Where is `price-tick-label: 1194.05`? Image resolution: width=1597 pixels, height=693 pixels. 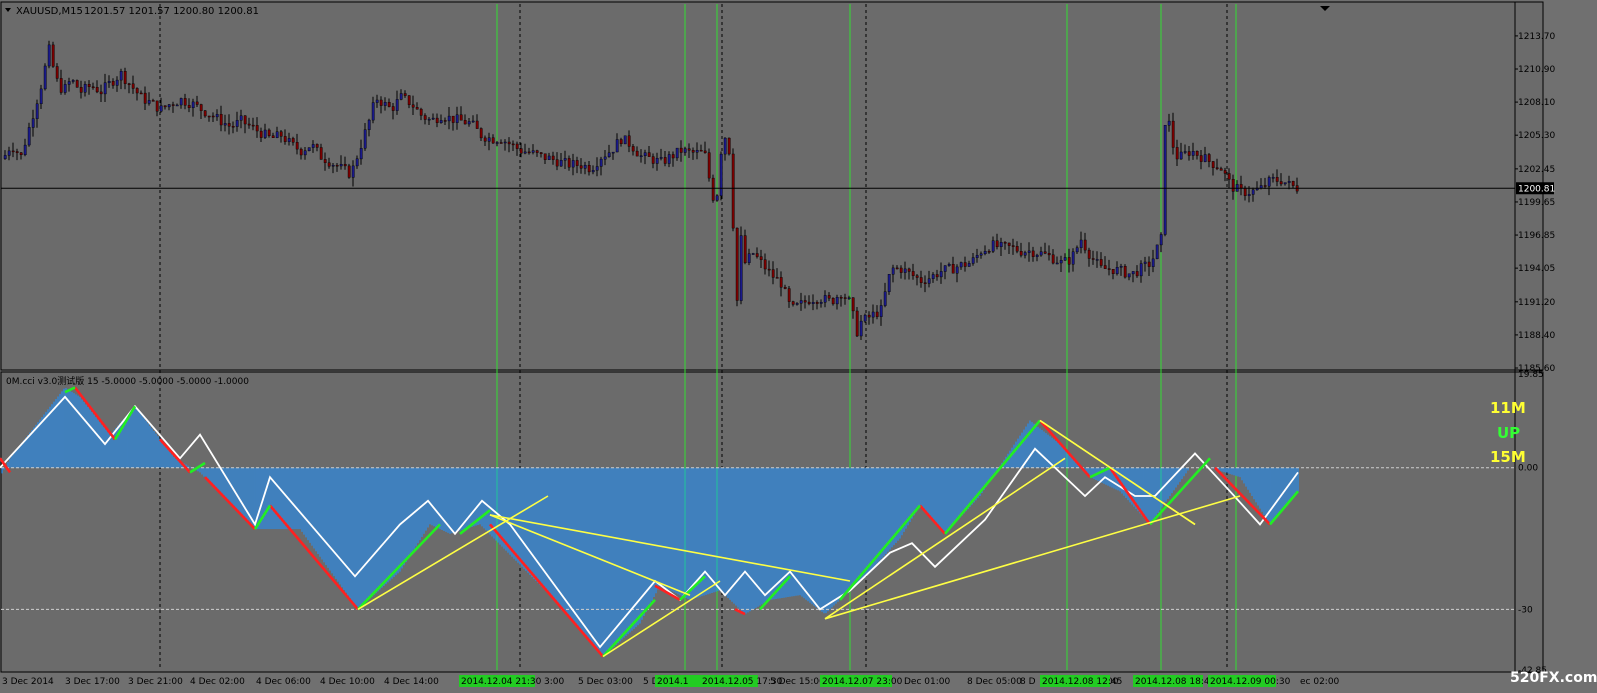 price-tick-label: 1194.05 is located at coordinates (1536, 269).